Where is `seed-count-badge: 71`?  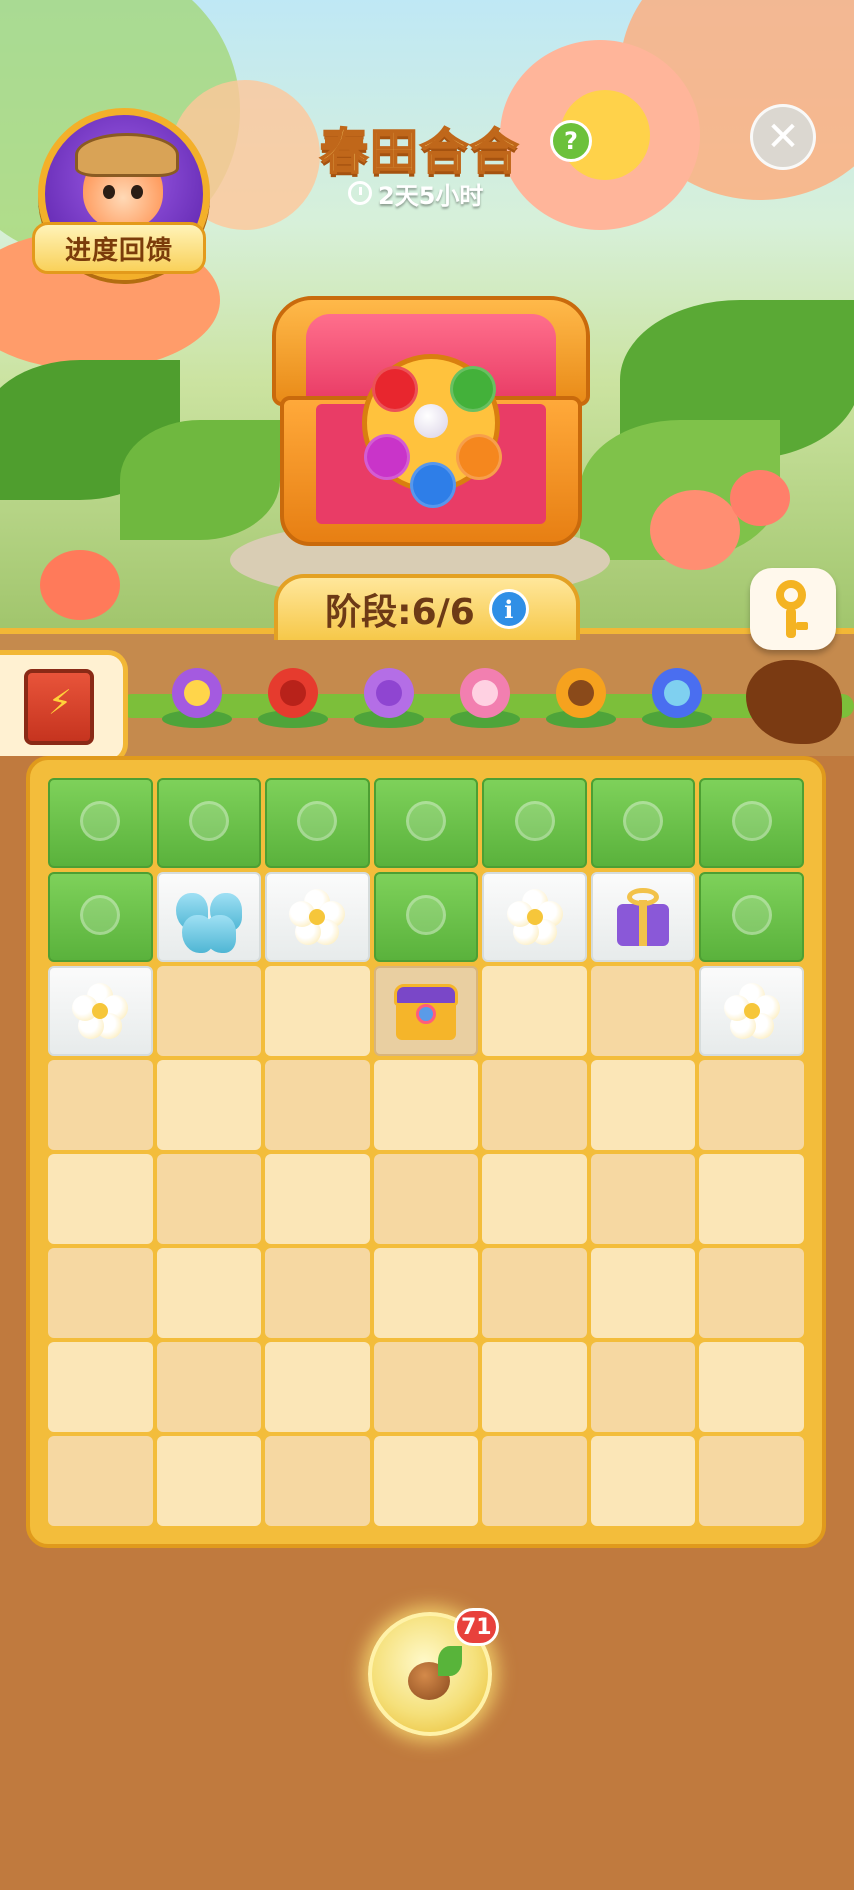 seed-count-badge: 71 is located at coordinates (476, 1627).